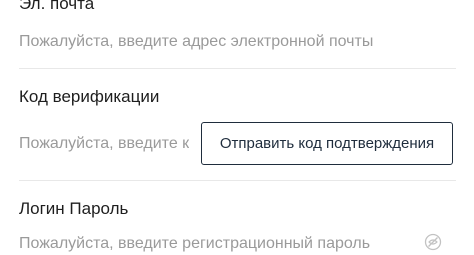  What do you see at coordinates (237, 180) in the screenshot?
I see `verification-divider` at bounding box center [237, 180].